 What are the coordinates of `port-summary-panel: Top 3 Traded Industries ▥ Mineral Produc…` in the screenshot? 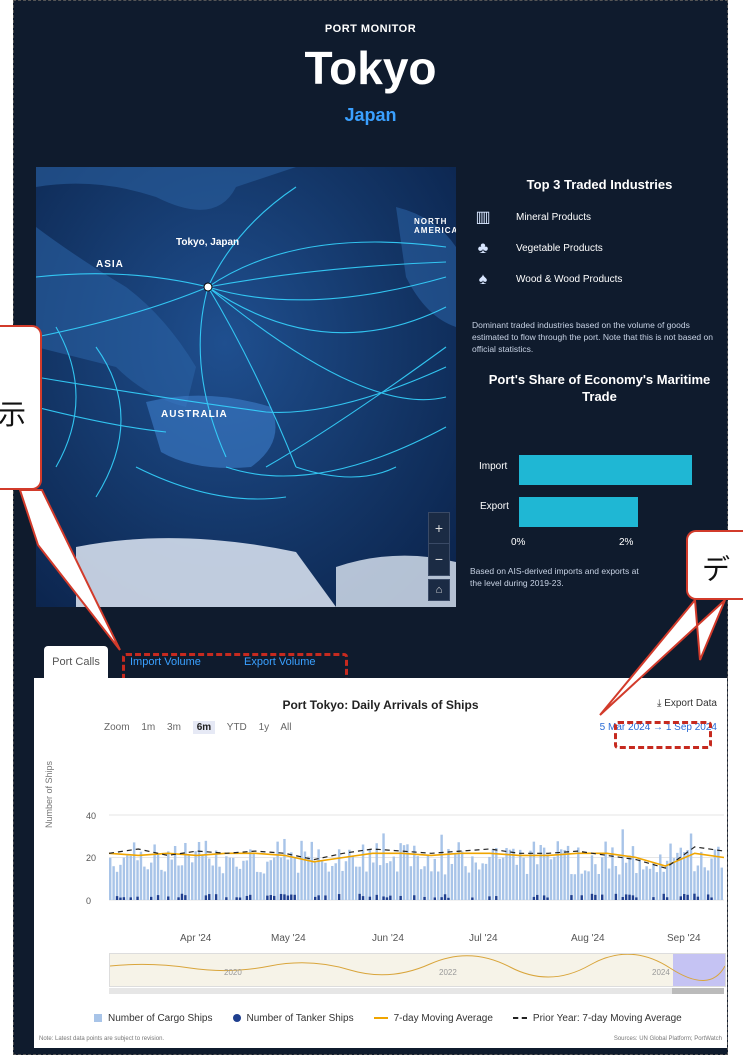 It's located at (599, 291).